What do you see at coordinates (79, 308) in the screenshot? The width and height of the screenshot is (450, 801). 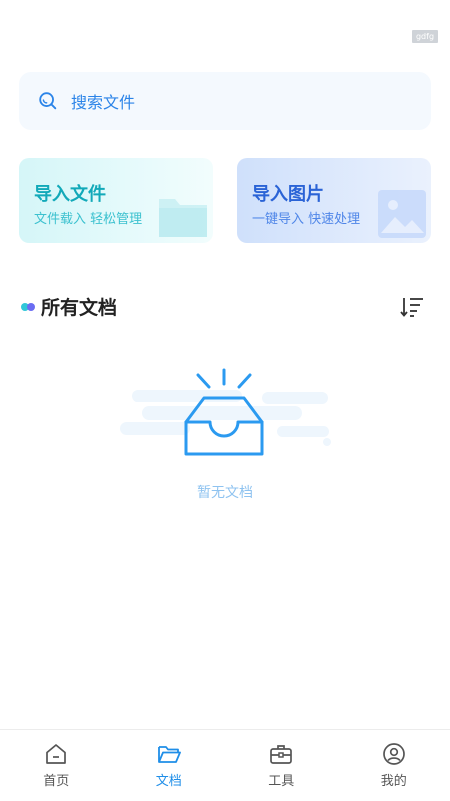 I see `section-title: 所有文档` at bounding box center [79, 308].